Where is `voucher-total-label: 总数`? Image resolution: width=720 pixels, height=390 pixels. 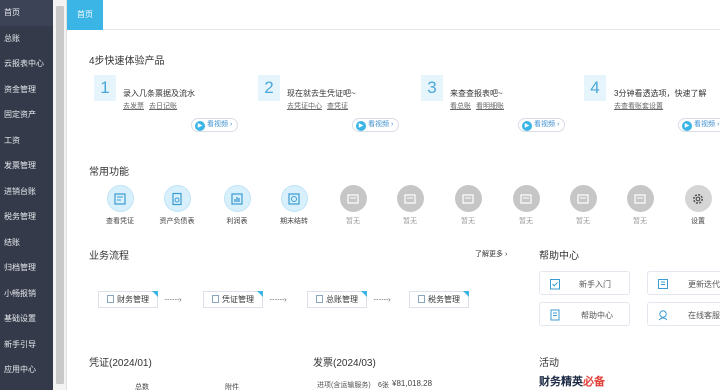 voucher-total-label: 总数 is located at coordinates (142, 387).